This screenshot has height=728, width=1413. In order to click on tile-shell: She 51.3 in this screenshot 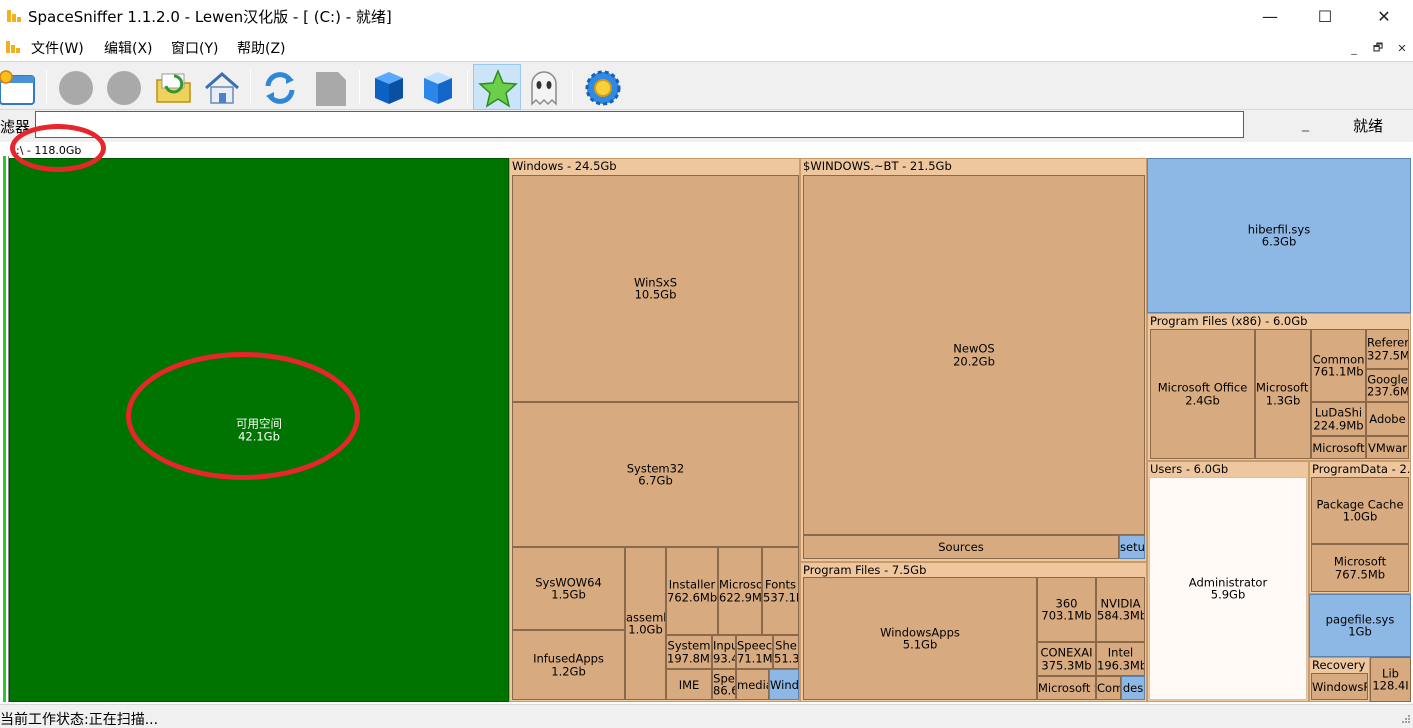, I will do `click(786, 652)`.